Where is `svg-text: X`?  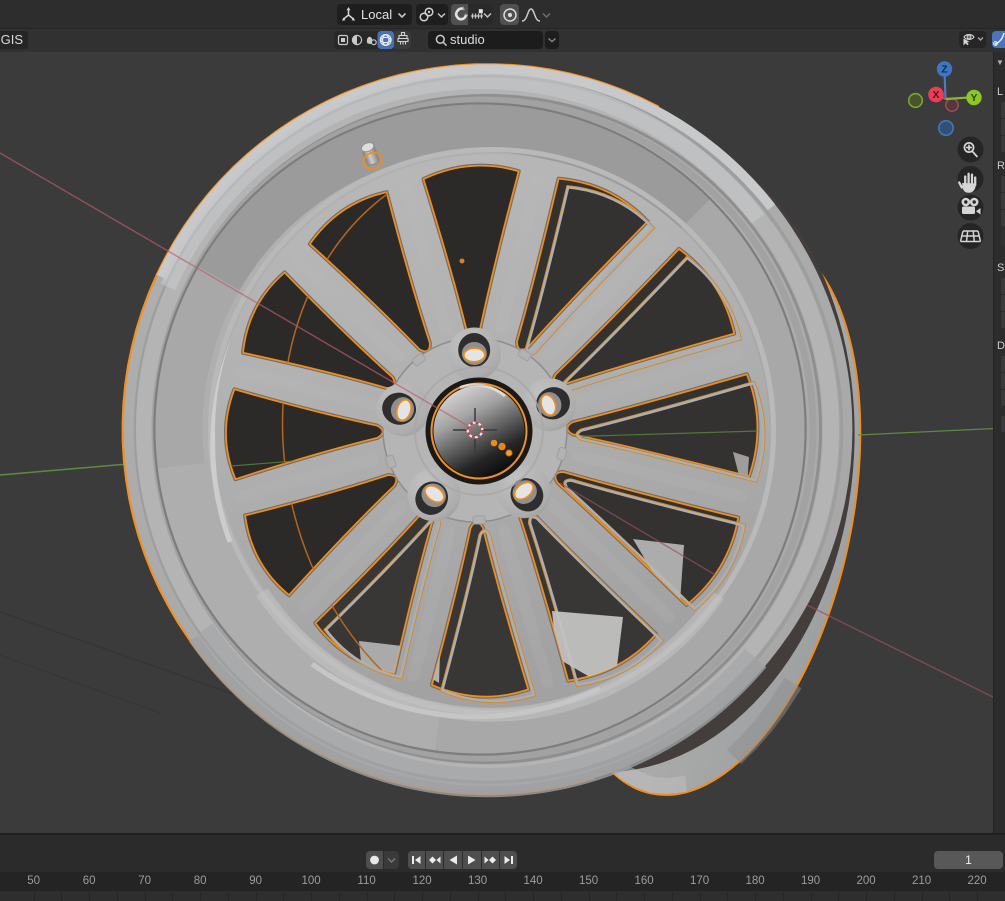
svg-text: X is located at coordinates (935, 95).